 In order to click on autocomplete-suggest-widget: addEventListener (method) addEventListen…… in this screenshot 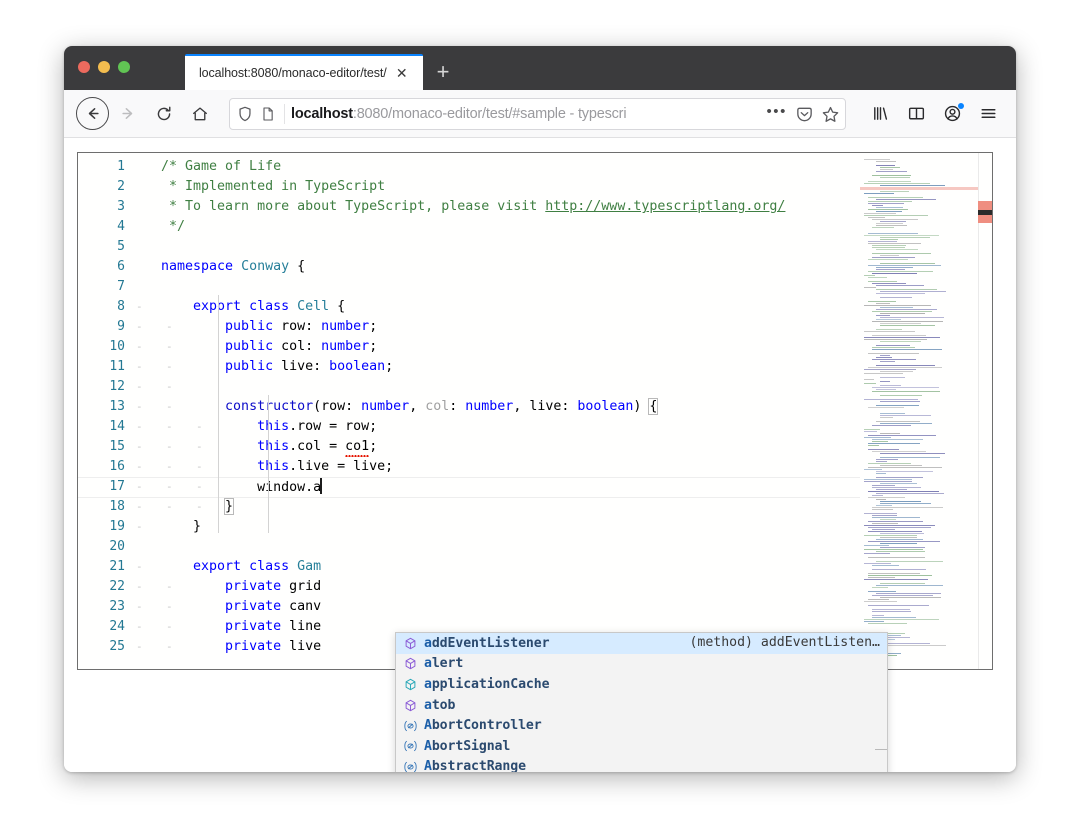, I will do `click(641, 702)`.